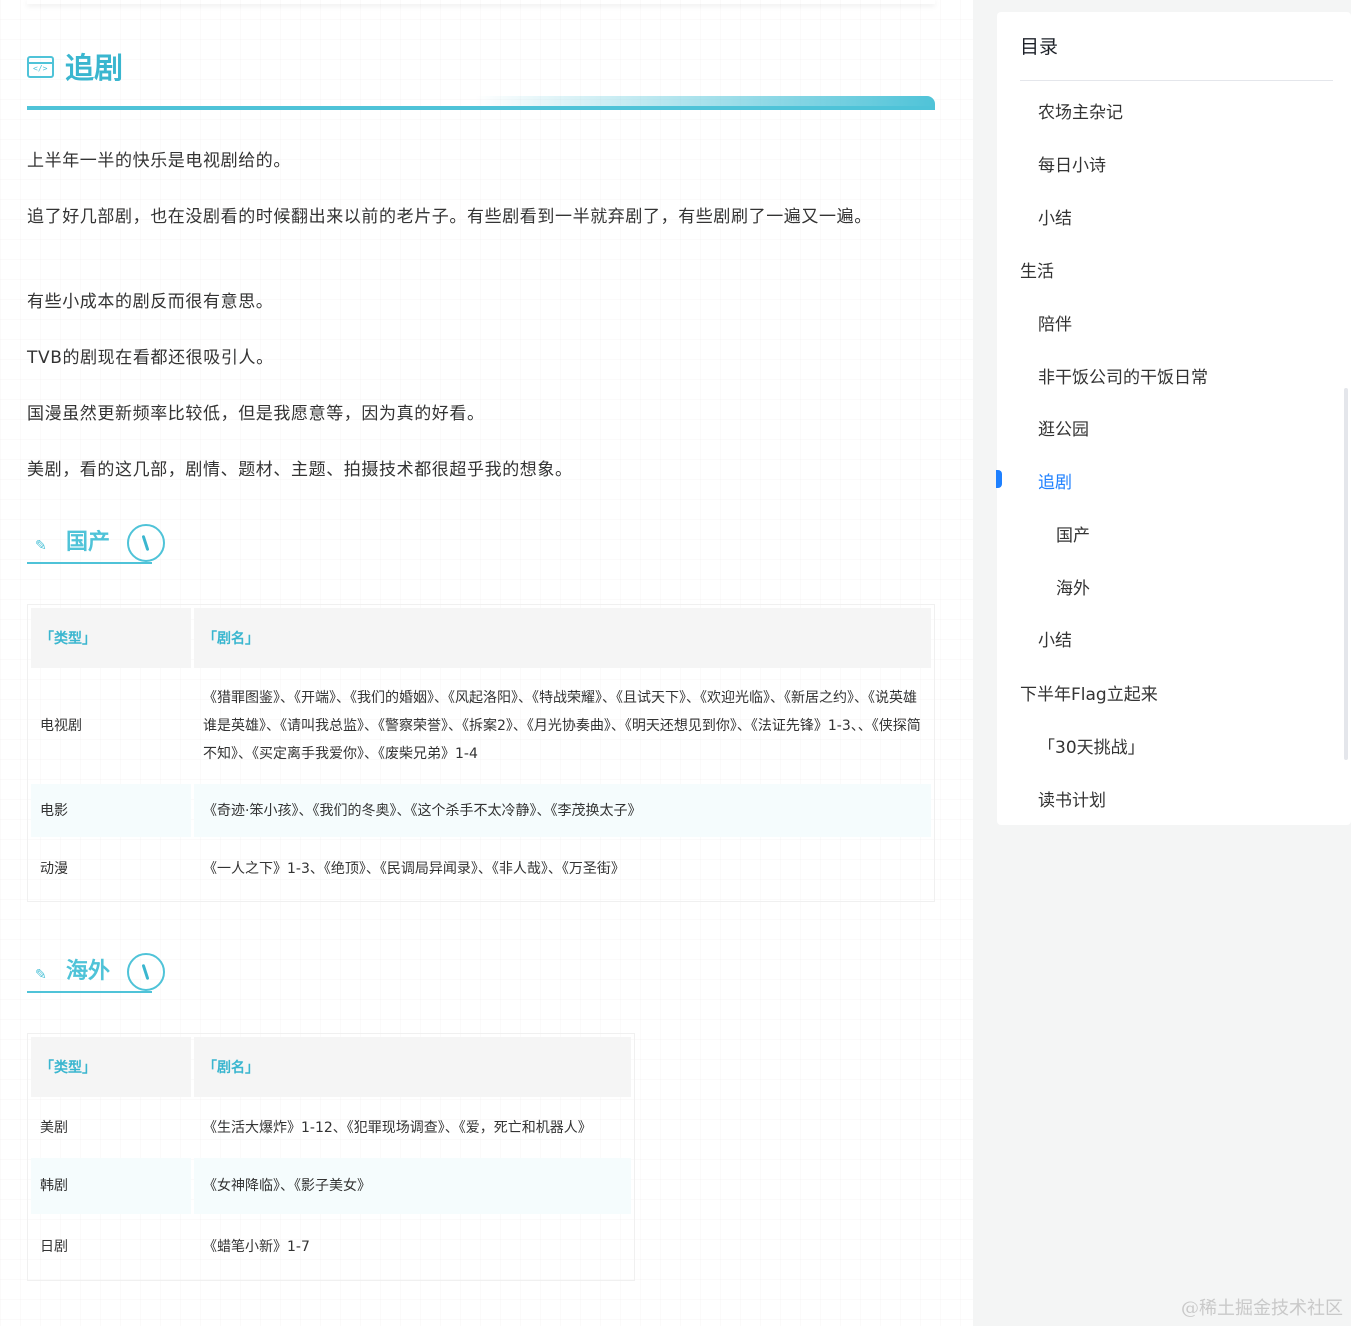  I want to click on section-heading-underline, so click(481, 102).